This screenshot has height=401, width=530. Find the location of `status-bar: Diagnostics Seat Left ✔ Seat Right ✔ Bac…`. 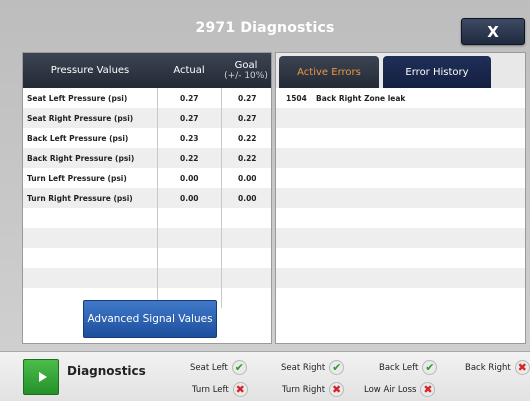

status-bar: Diagnostics Seat Left ✔ Seat Right ✔ Bac… is located at coordinates (265, 376).